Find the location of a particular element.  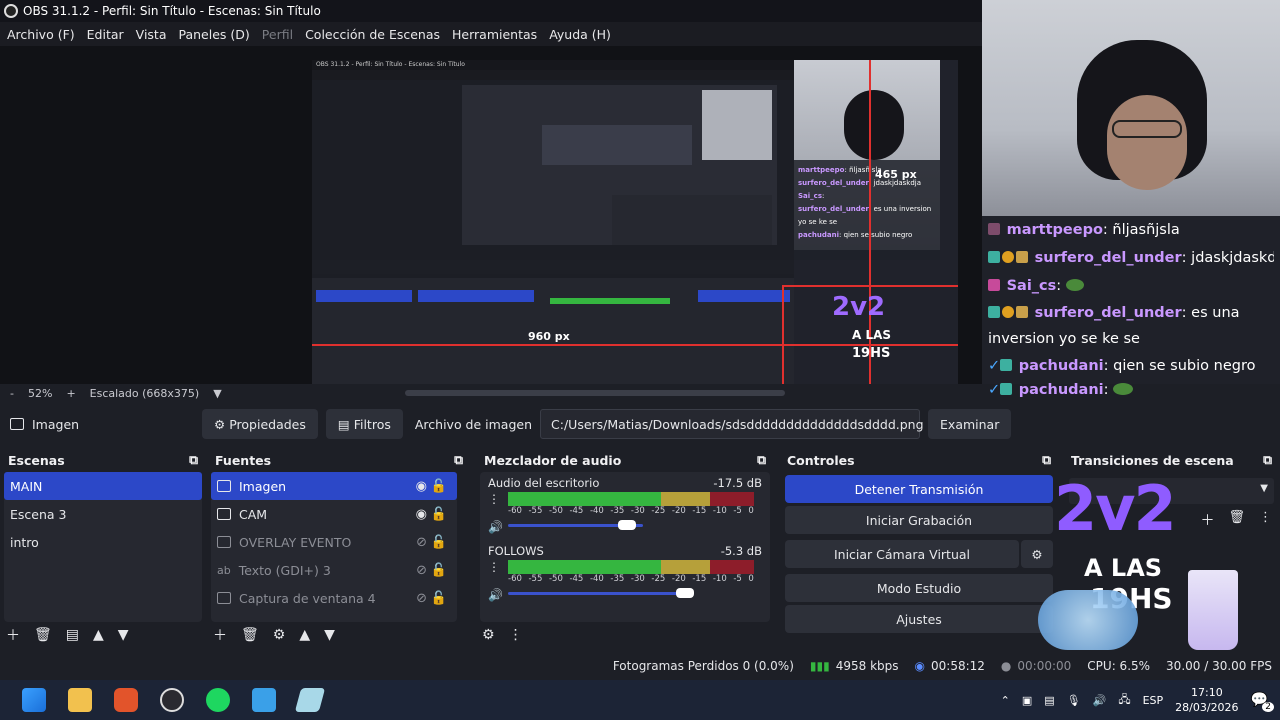

tray-app-icon-2: ▤ is located at coordinates (1049, 700).